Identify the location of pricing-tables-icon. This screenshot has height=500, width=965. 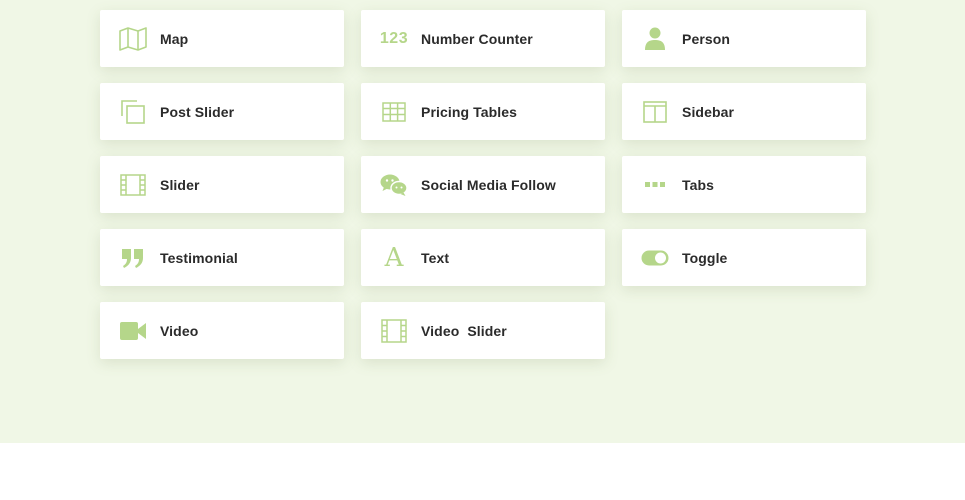
(394, 112).